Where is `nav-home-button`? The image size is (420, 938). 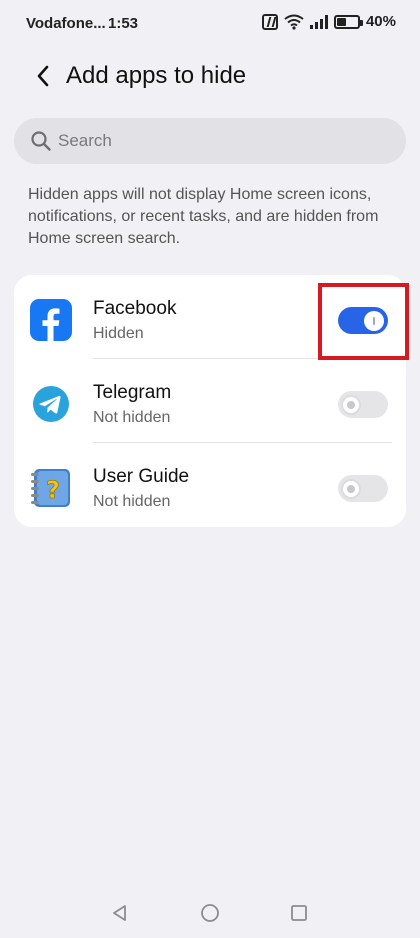
nav-home-button is located at coordinates (210, 913).